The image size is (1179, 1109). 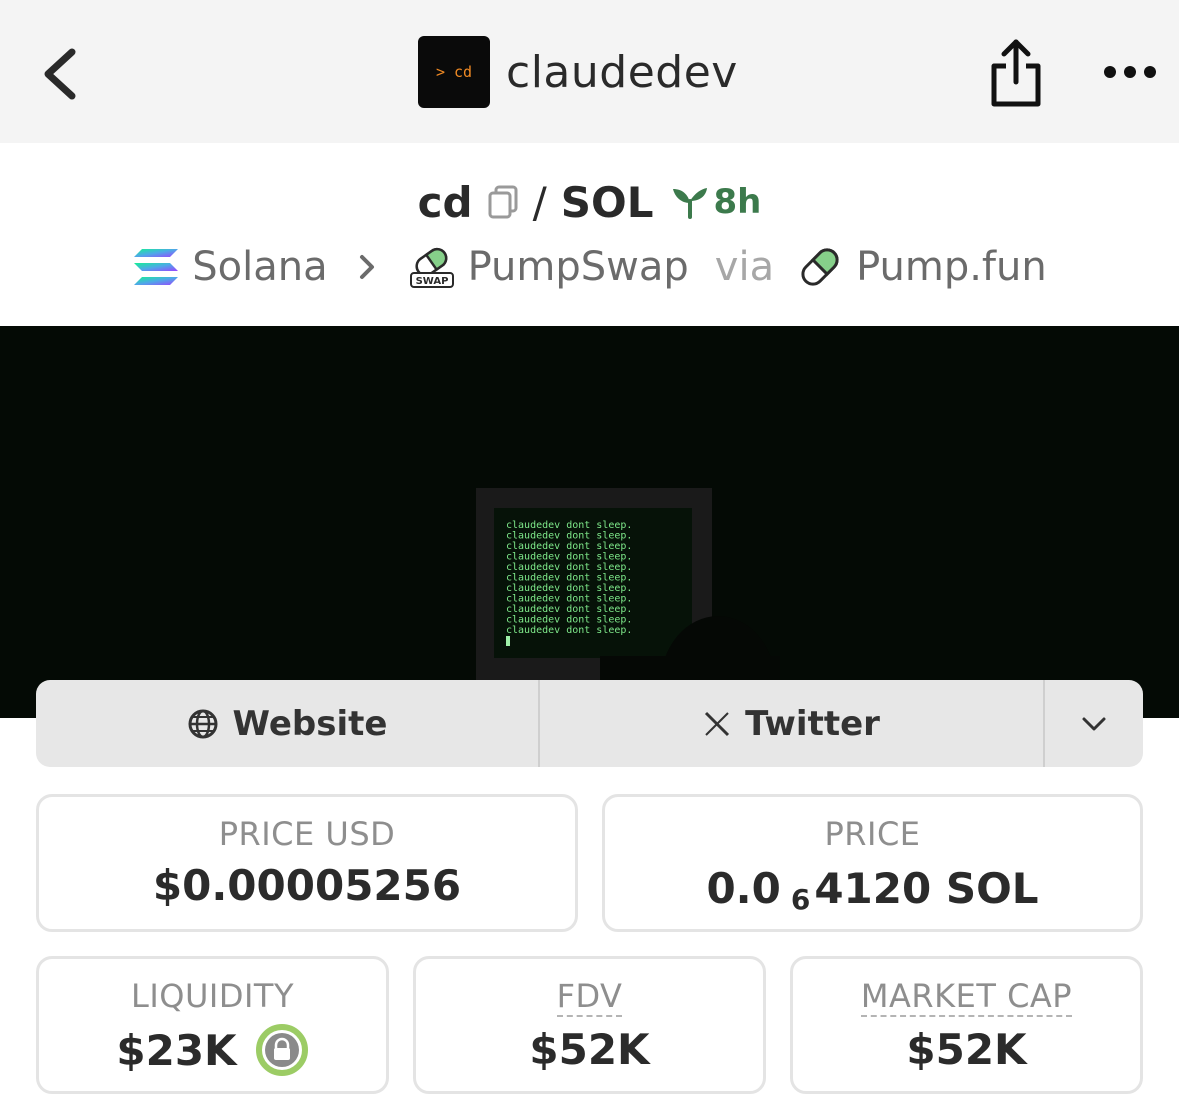 What do you see at coordinates (926, 888) in the screenshot?
I see `price-rest: 4120 SOL` at bounding box center [926, 888].